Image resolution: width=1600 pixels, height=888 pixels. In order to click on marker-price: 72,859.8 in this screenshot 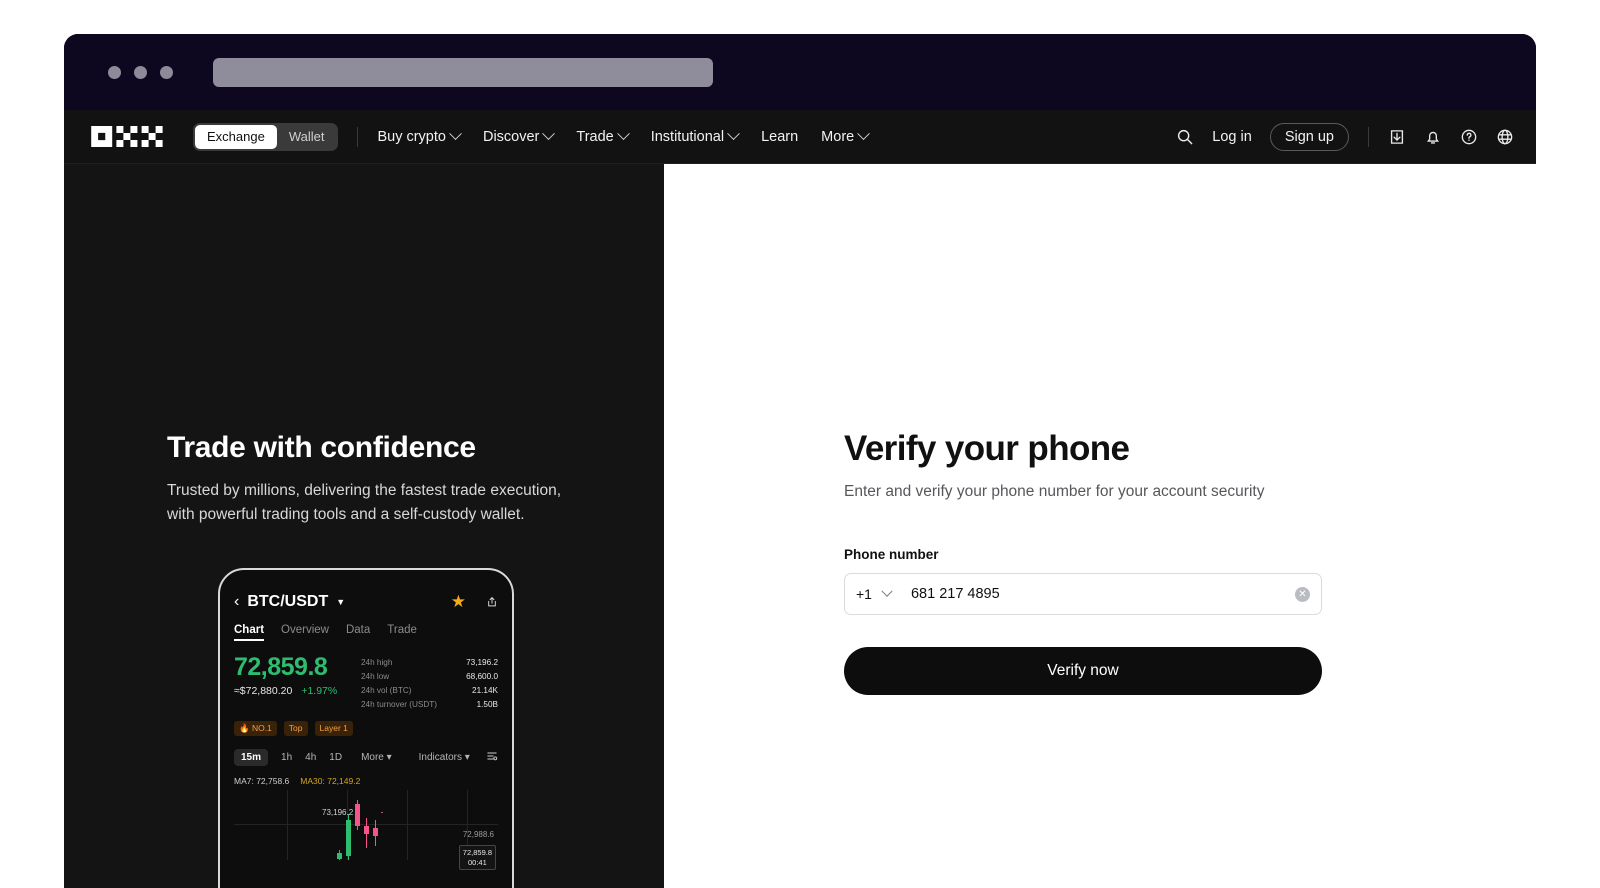, I will do `click(477, 853)`.